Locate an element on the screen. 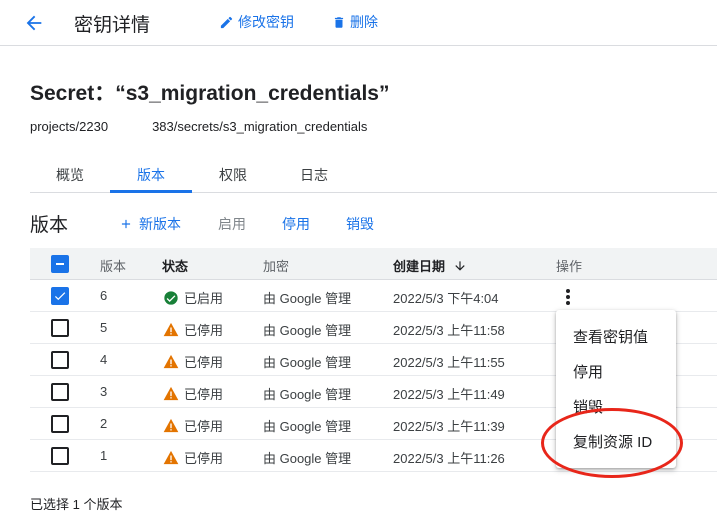 This screenshot has height=529, width=717. menu-item-copy-resource-id: 复制资源 ID is located at coordinates (612, 441).